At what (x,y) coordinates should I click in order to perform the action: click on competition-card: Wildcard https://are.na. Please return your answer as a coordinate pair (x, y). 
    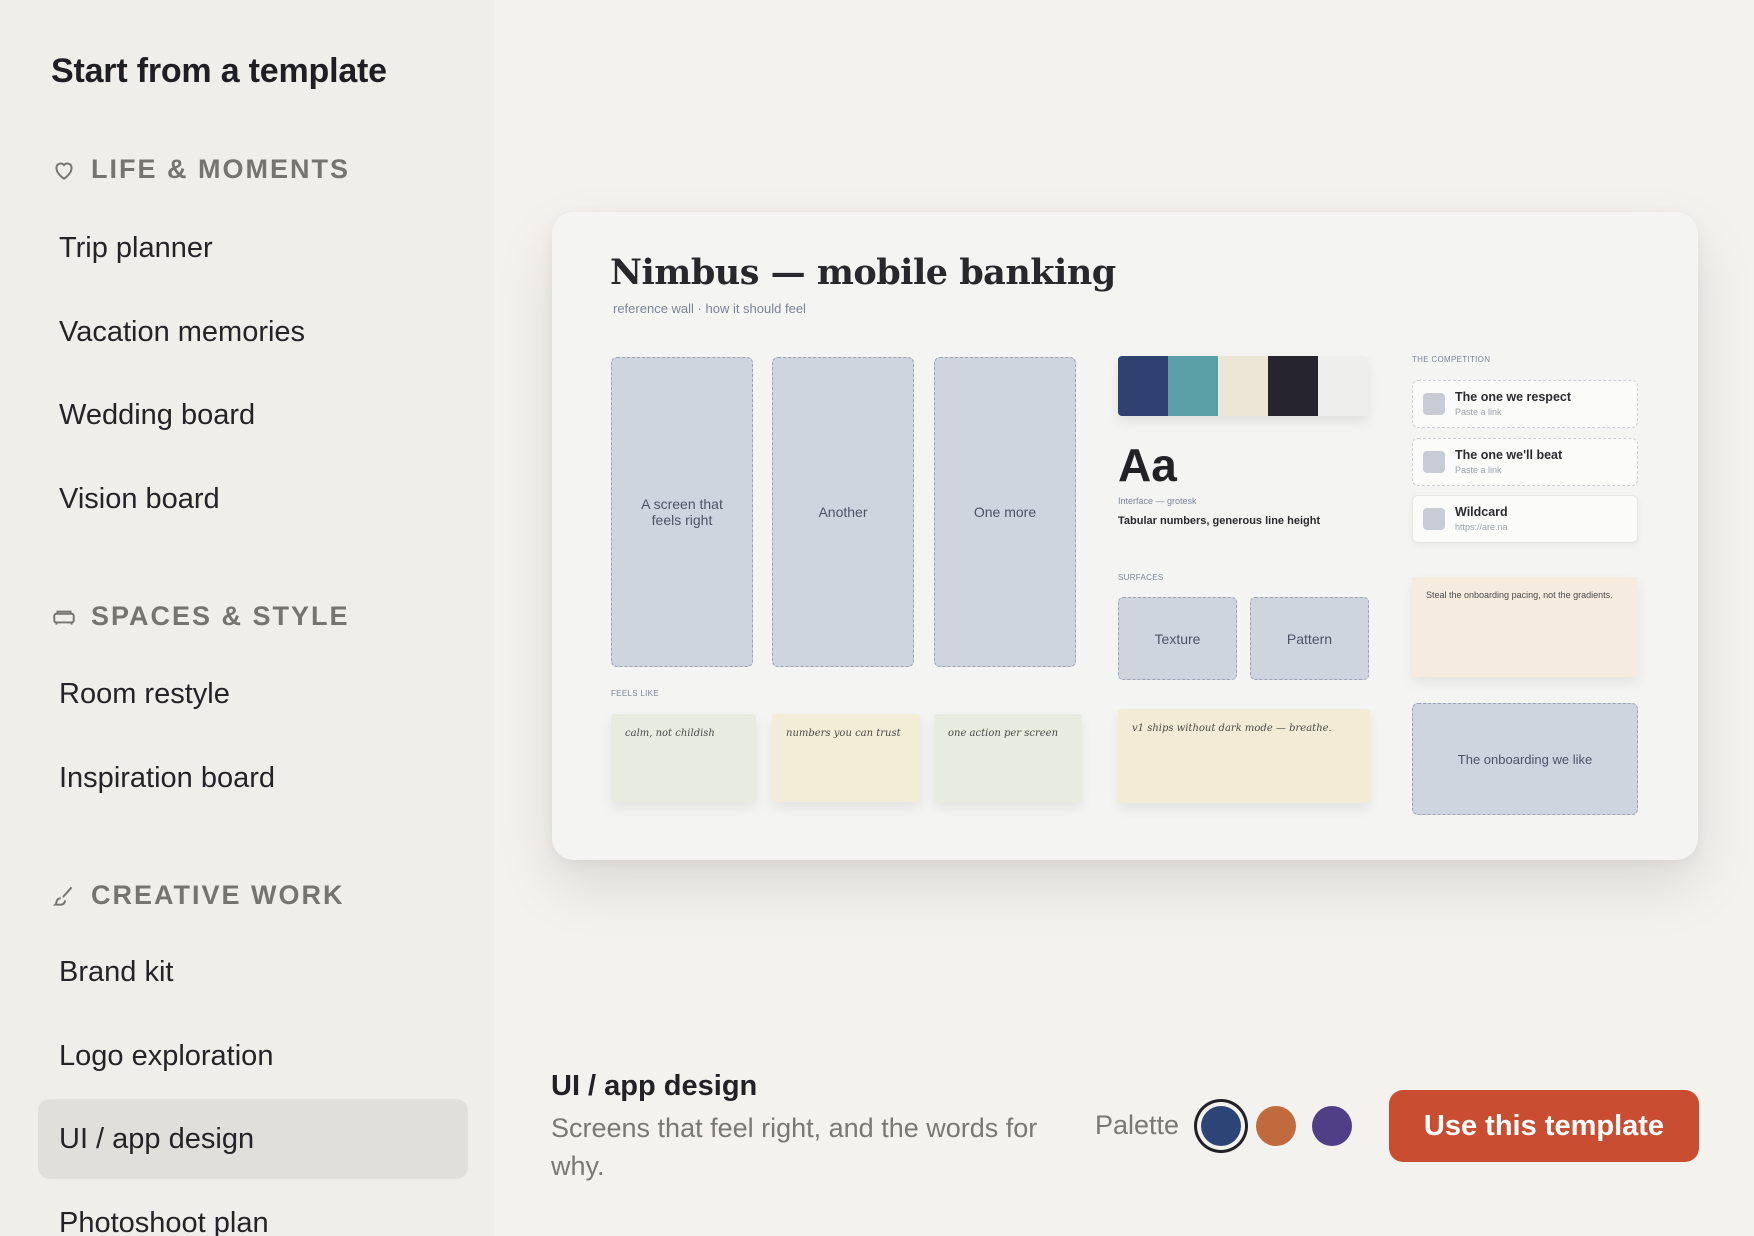
    Looking at the image, I should click on (1525, 519).